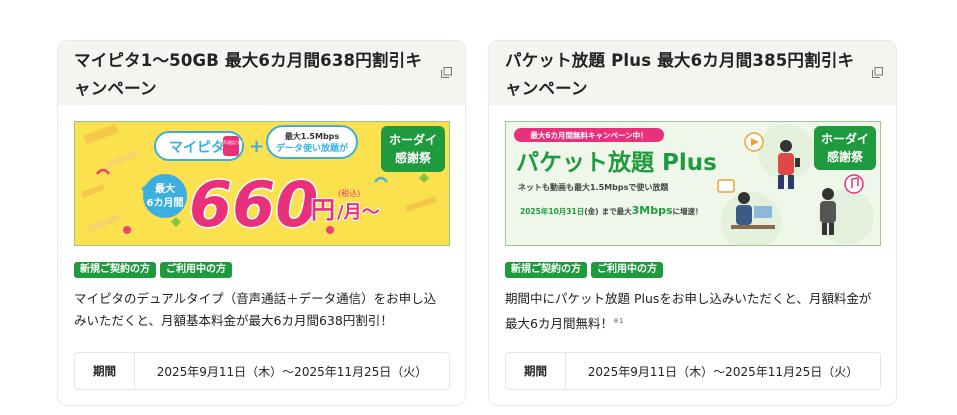 Image resolution: width=957 pixels, height=415 pixels. Describe the element at coordinates (165, 188) in the screenshot. I see `banner-badge-line1: 最大` at that location.